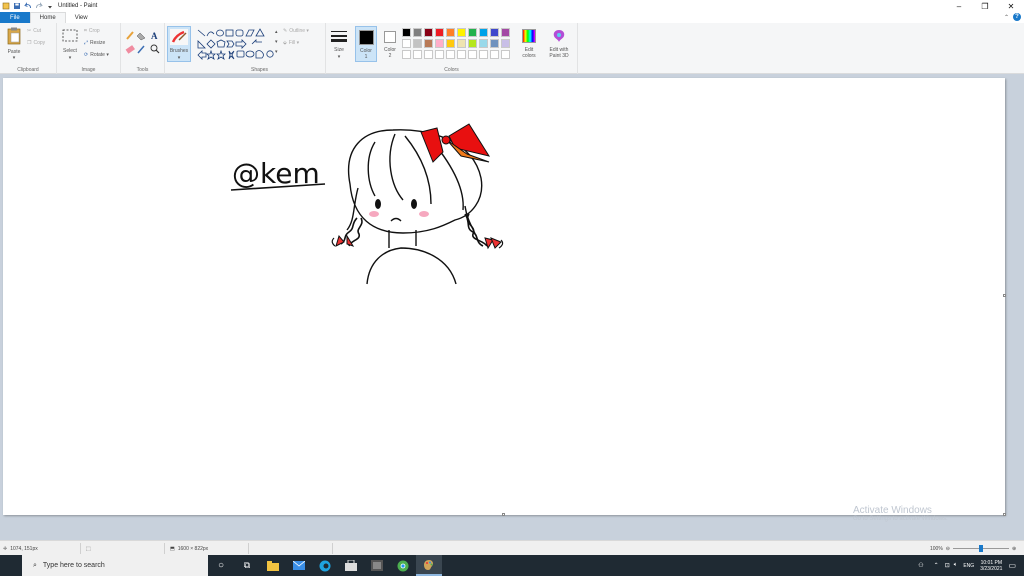 Image resolution: width=1024 pixels, height=576 pixels. I want to click on zoom-slider, so click(981, 548).